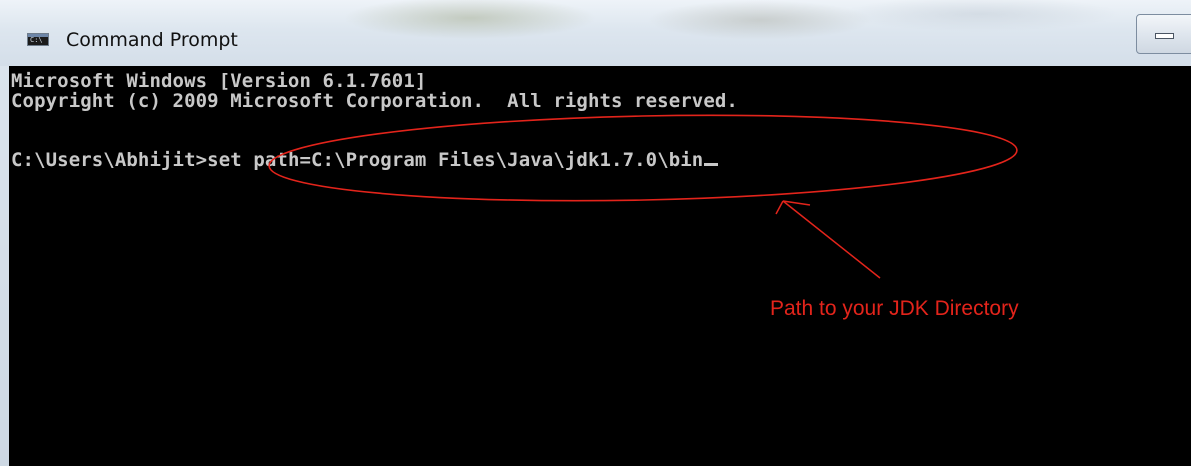 The image size is (1191, 466). Describe the element at coordinates (4, 266) in the screenshot. I see `window-frame-left` at that location.